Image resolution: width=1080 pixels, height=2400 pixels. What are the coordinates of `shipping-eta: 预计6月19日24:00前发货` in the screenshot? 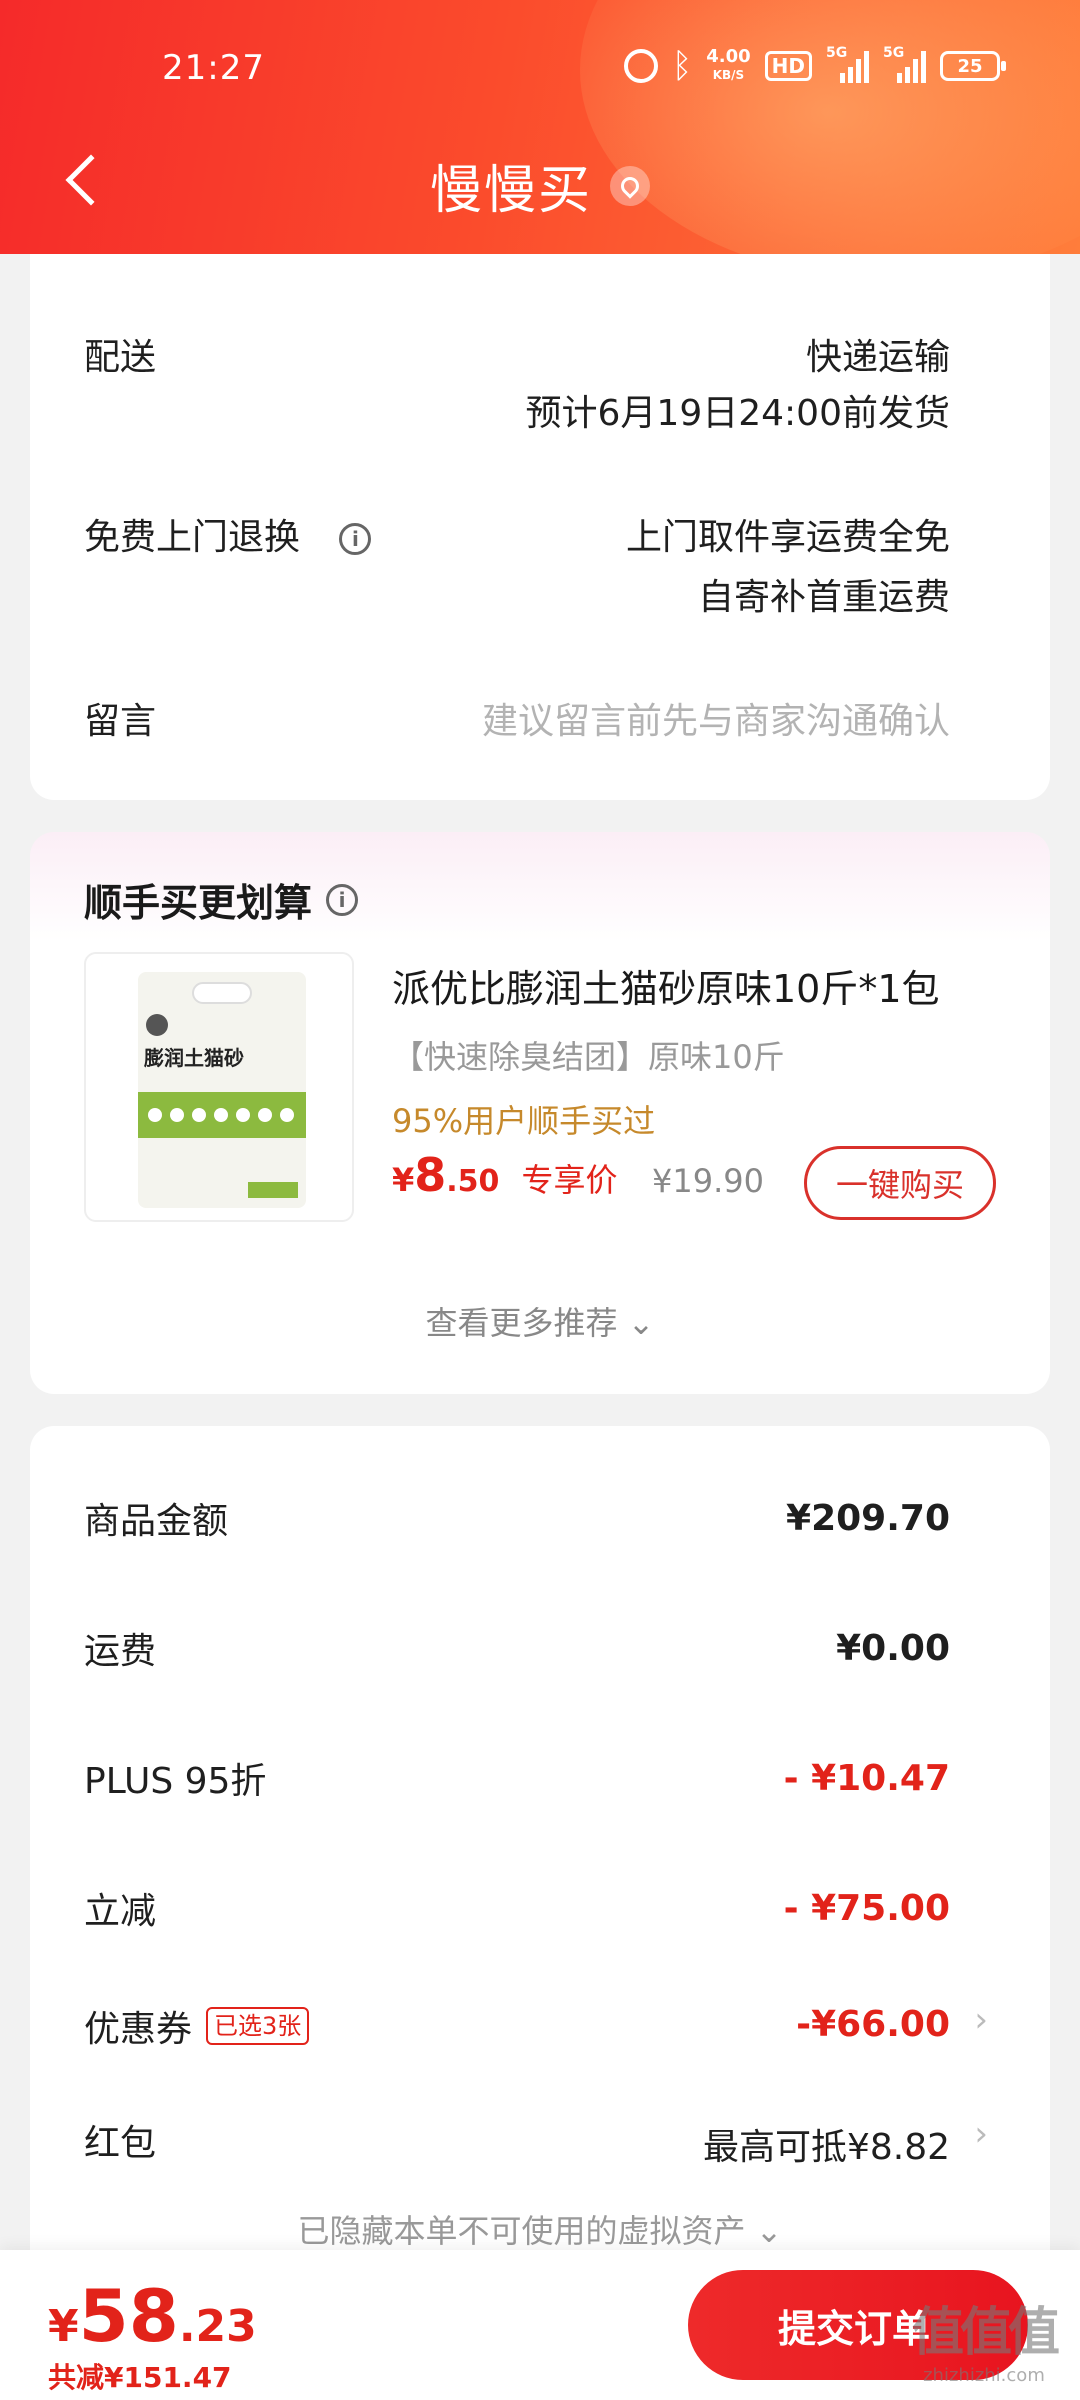 It's located at (737, 413).